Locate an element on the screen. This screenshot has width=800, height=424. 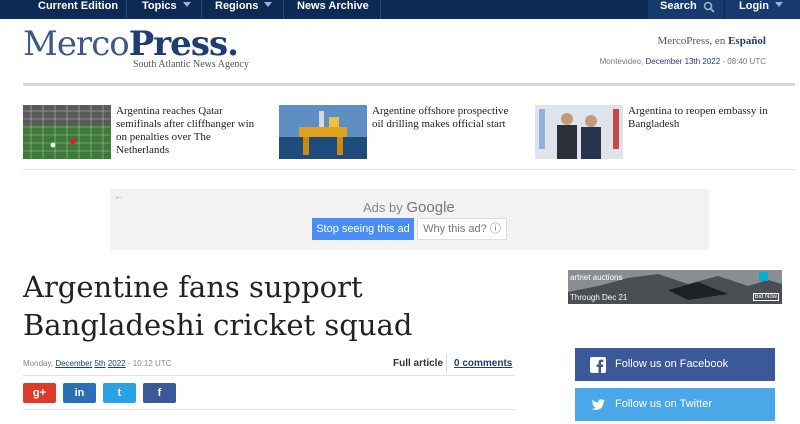
meta-divider is located at coordinates (446, 363).